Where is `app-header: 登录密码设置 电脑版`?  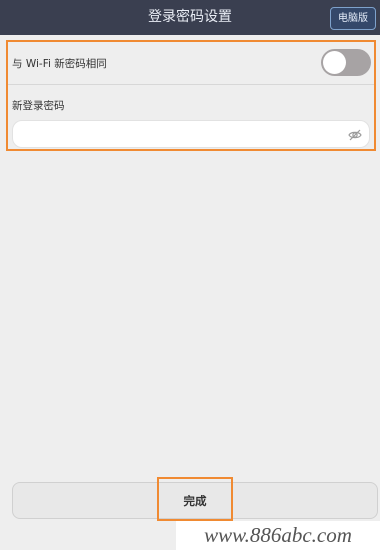 app-header: 登录密码设置 电脑版 is located at coordinates (190, 17).